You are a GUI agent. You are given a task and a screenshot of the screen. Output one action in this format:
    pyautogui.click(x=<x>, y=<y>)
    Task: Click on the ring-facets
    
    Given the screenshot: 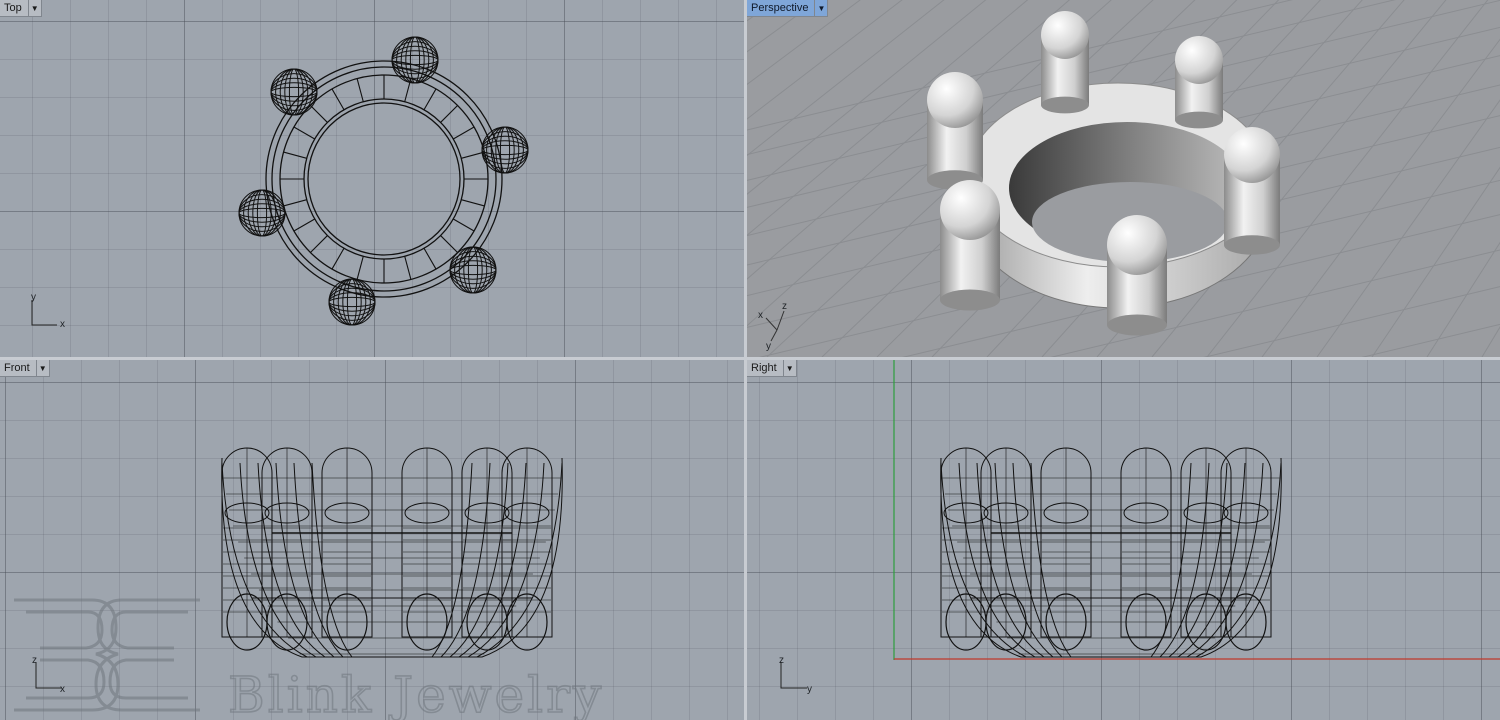 What is the action you would take?
    pyautogui.click(x=384, y=179)
    